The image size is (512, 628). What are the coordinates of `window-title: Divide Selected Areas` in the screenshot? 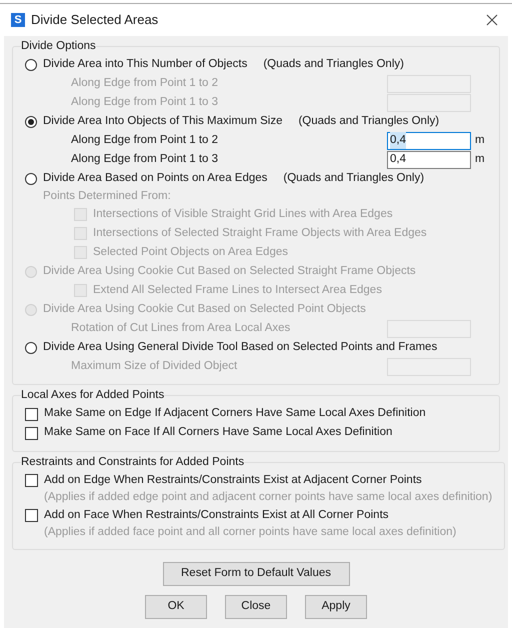 It's located at (94, 20).